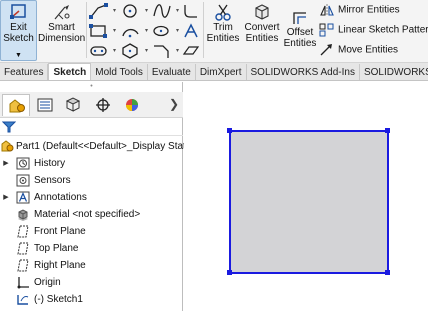  Describe the element at coordinates (91, 282) in the screenshot. I see `tree-item-origin: Origin` at that location.